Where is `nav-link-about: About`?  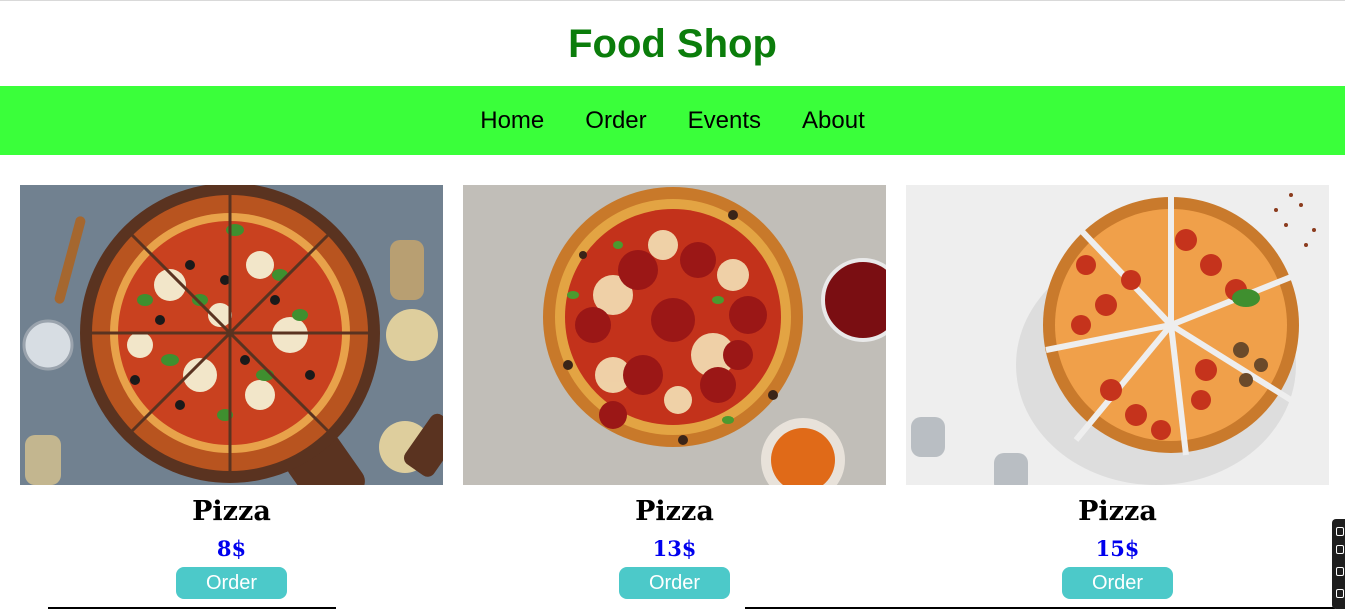 nav-link-about: About is located at coordinates (833, 121).